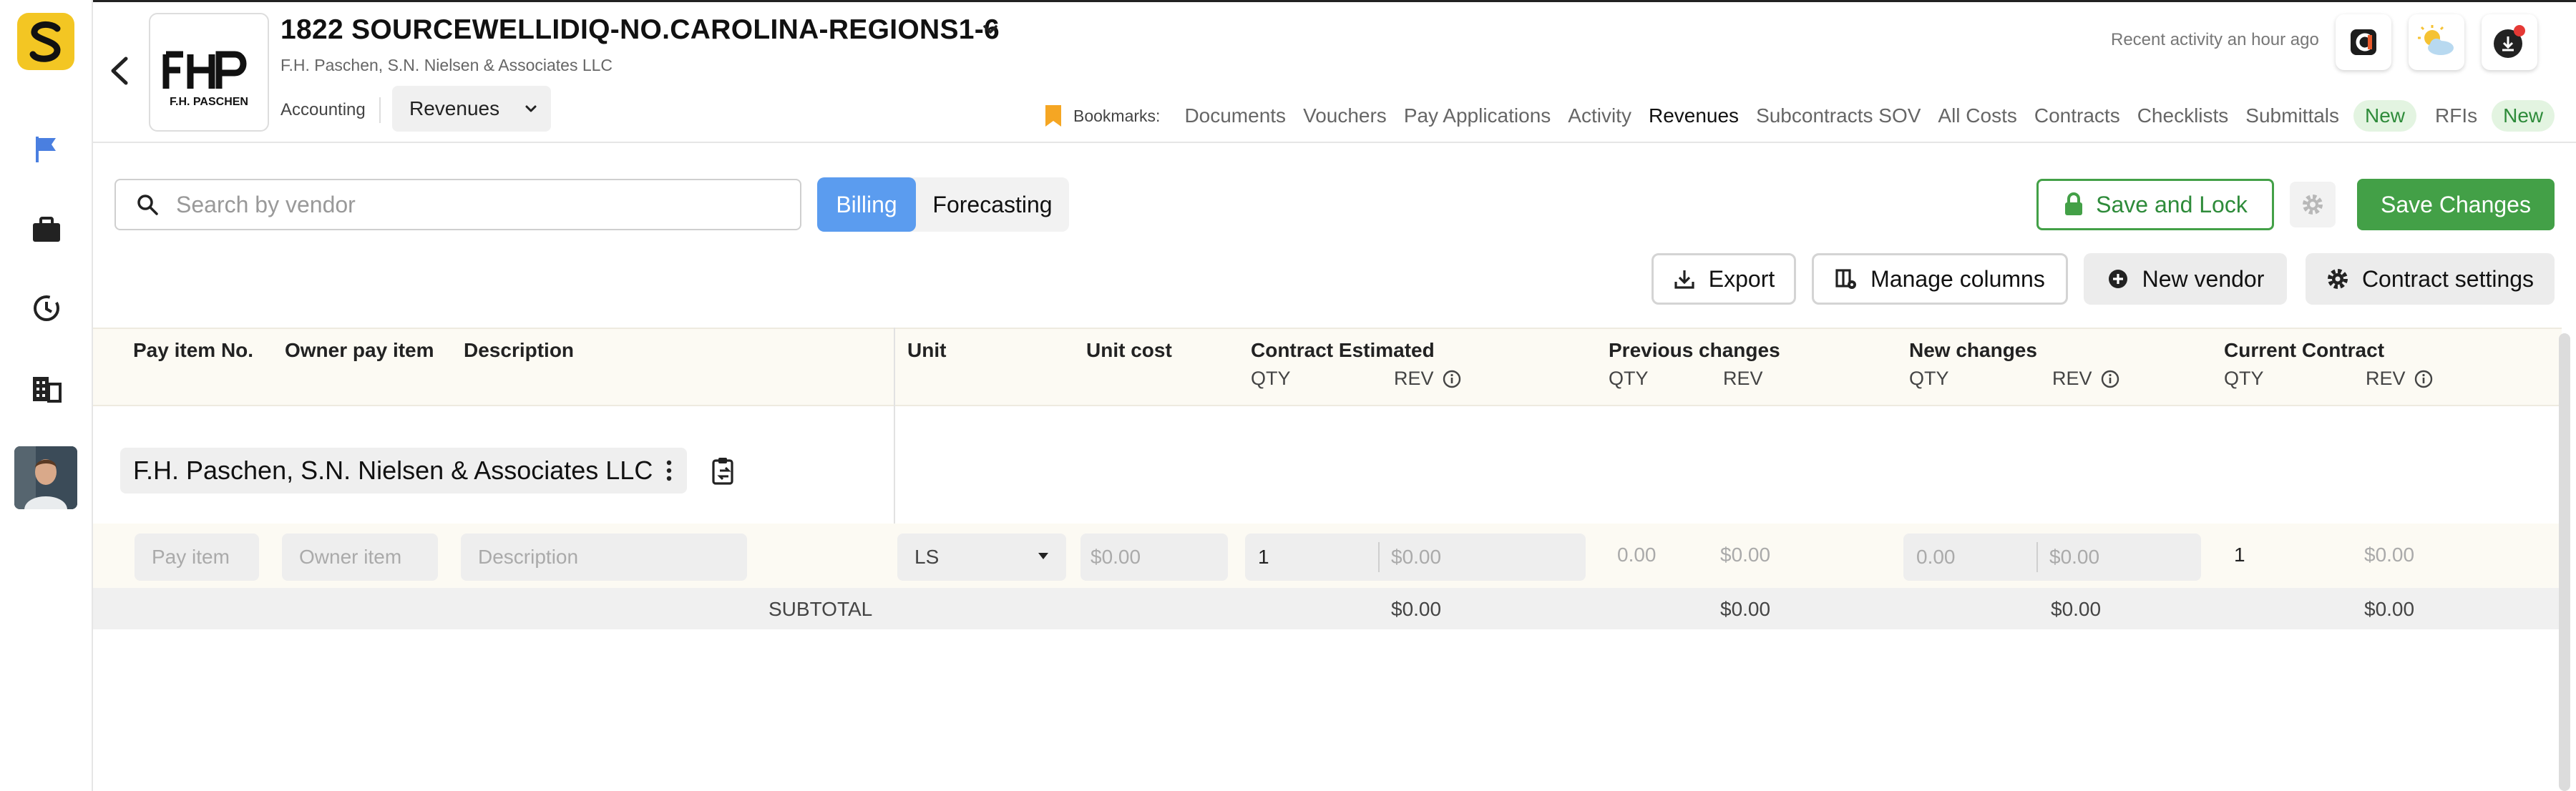 The image size is (2576, 791). Describe the element at coordinates (2389, 609) in the screenshot. I see `subtotal-cc-rev: $0.00` at that location.